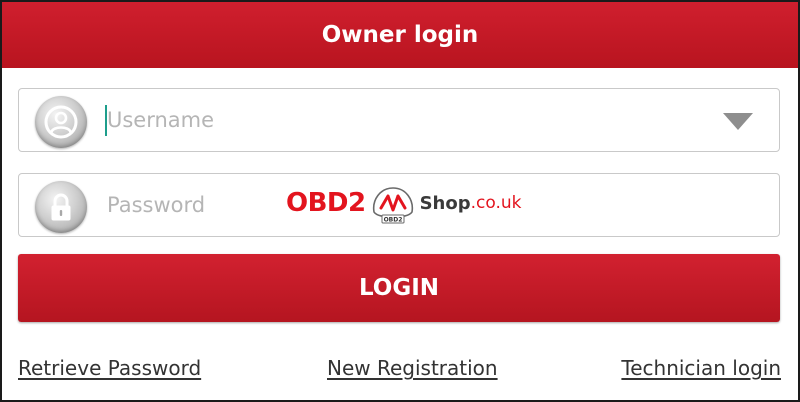 The width and height of the screenshot is (800, 402). I want to click on technician-login-link: Technician login, so click(701, 368).